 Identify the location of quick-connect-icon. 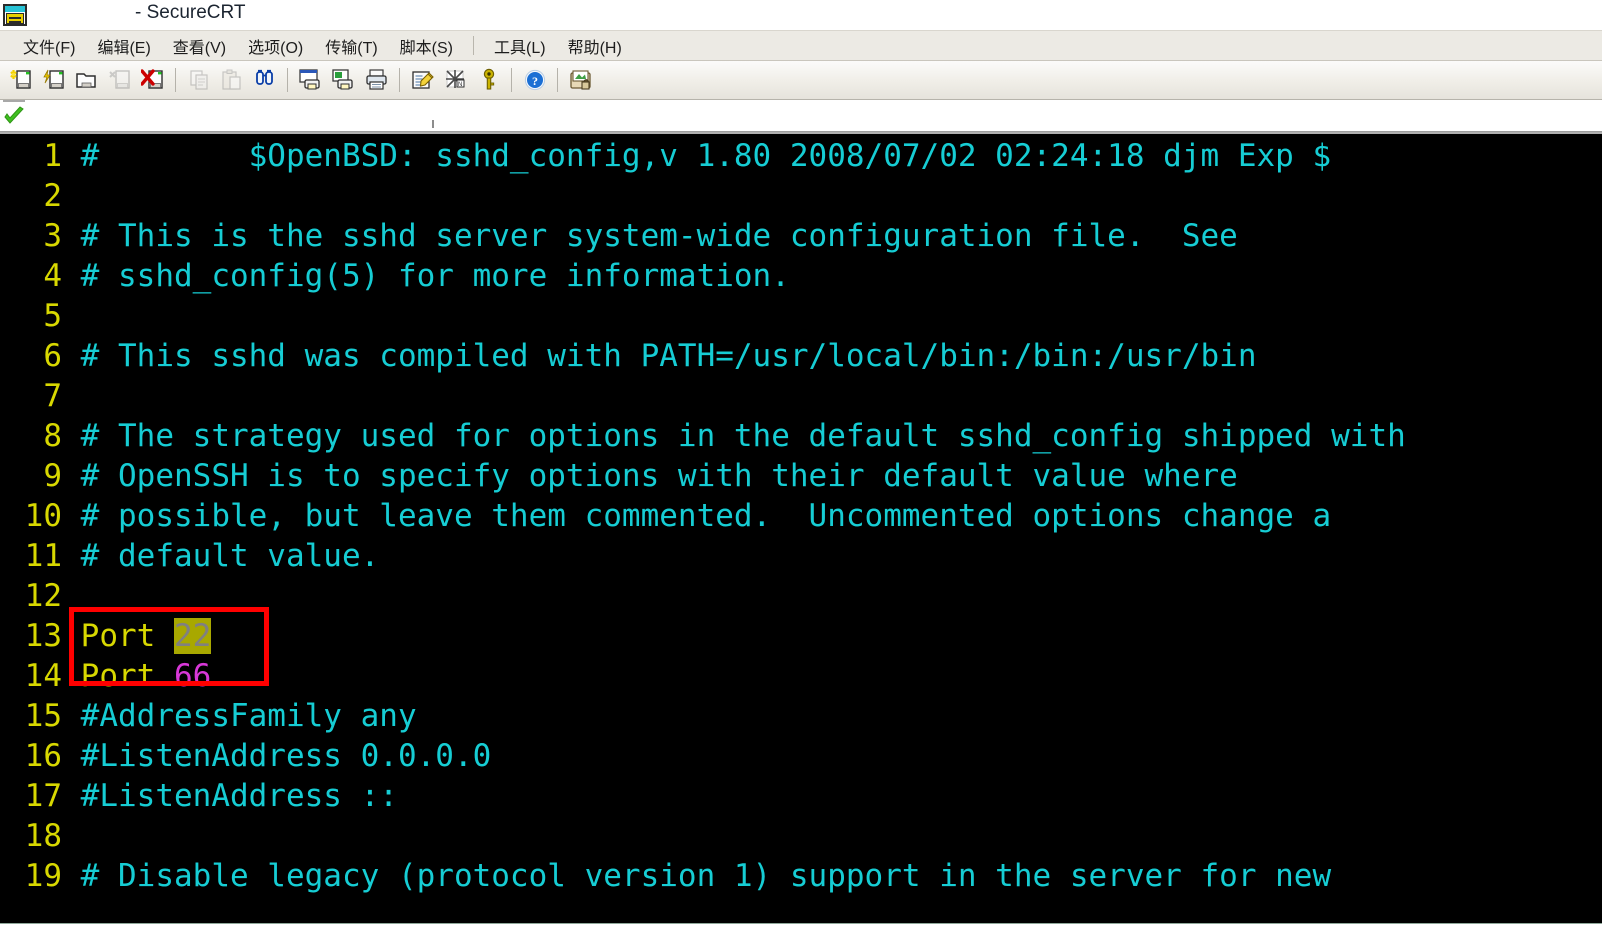
(53, 79).